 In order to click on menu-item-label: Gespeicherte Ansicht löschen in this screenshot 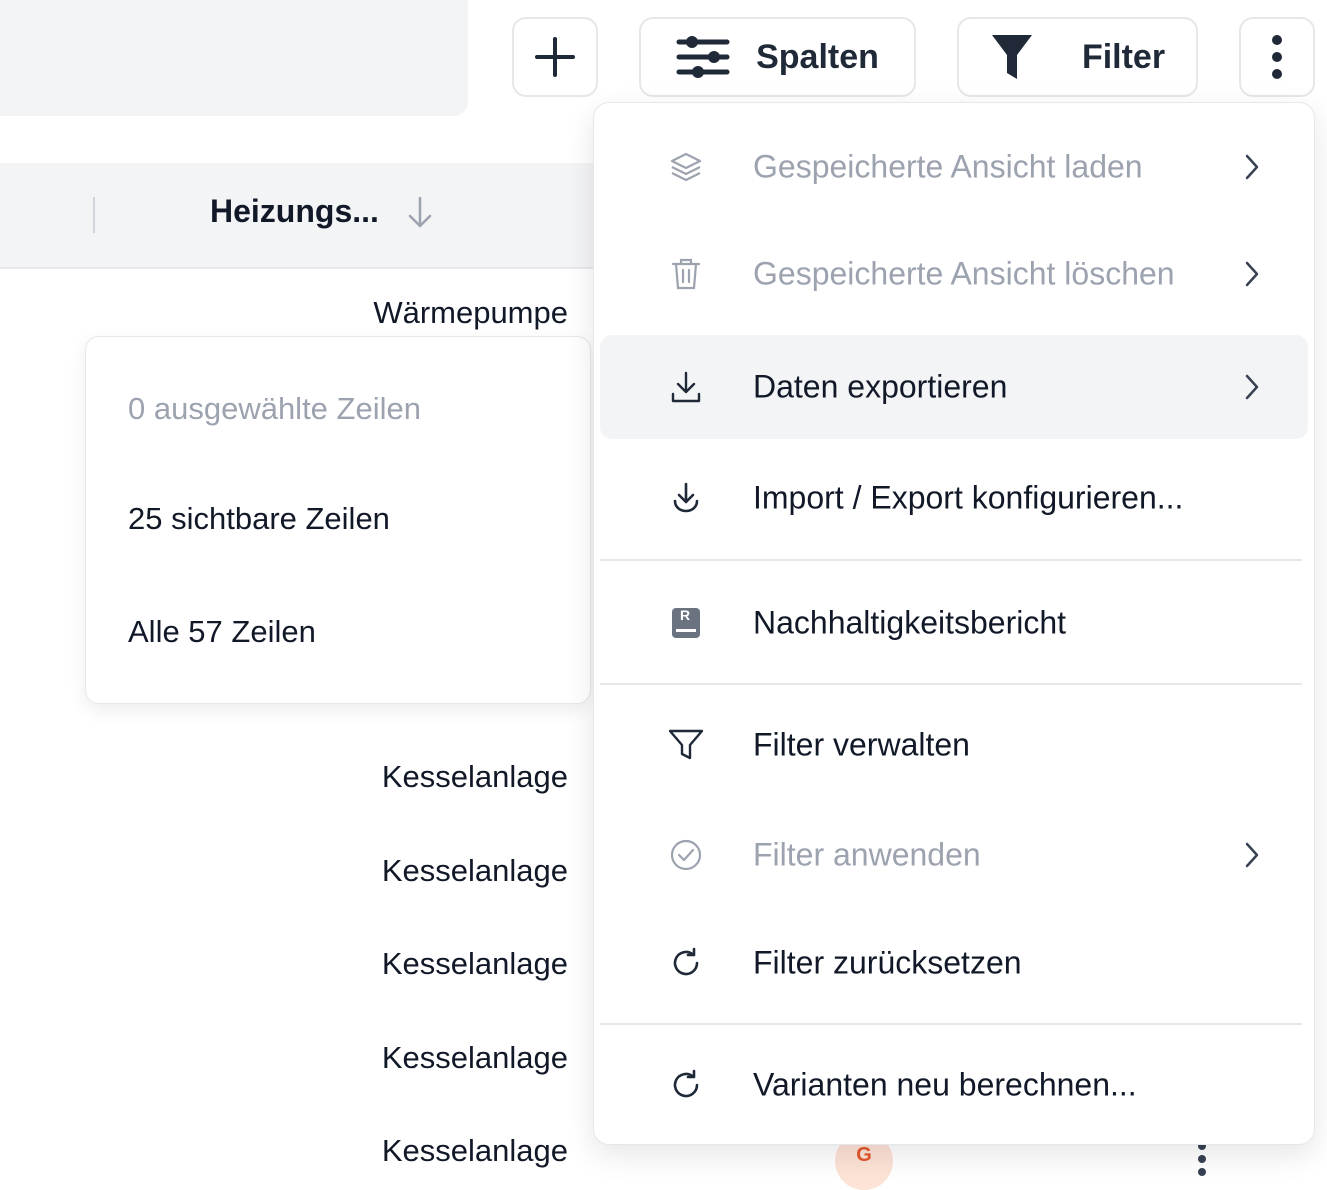, I will do `click(964, 273)`.